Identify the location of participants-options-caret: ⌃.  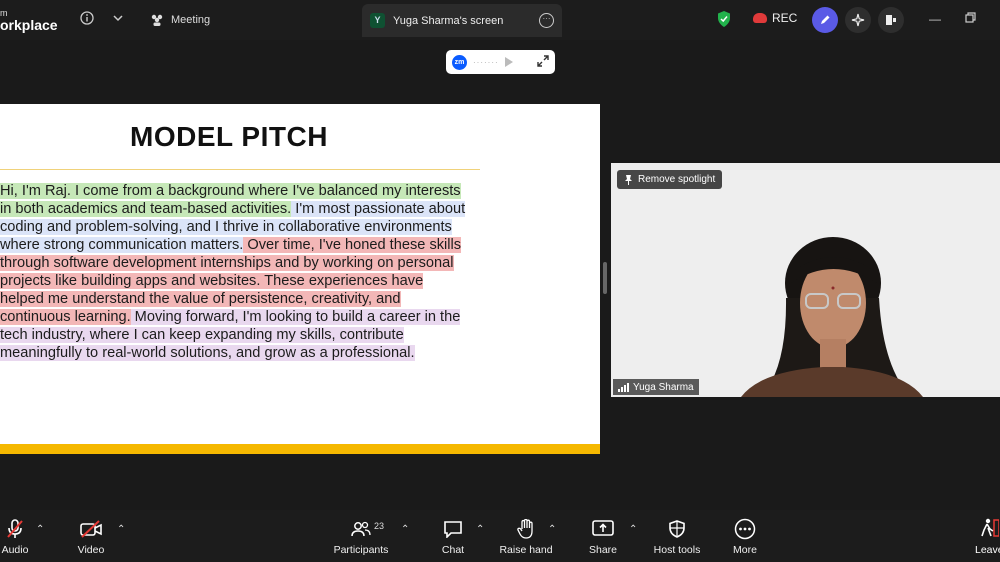
(405, 529).